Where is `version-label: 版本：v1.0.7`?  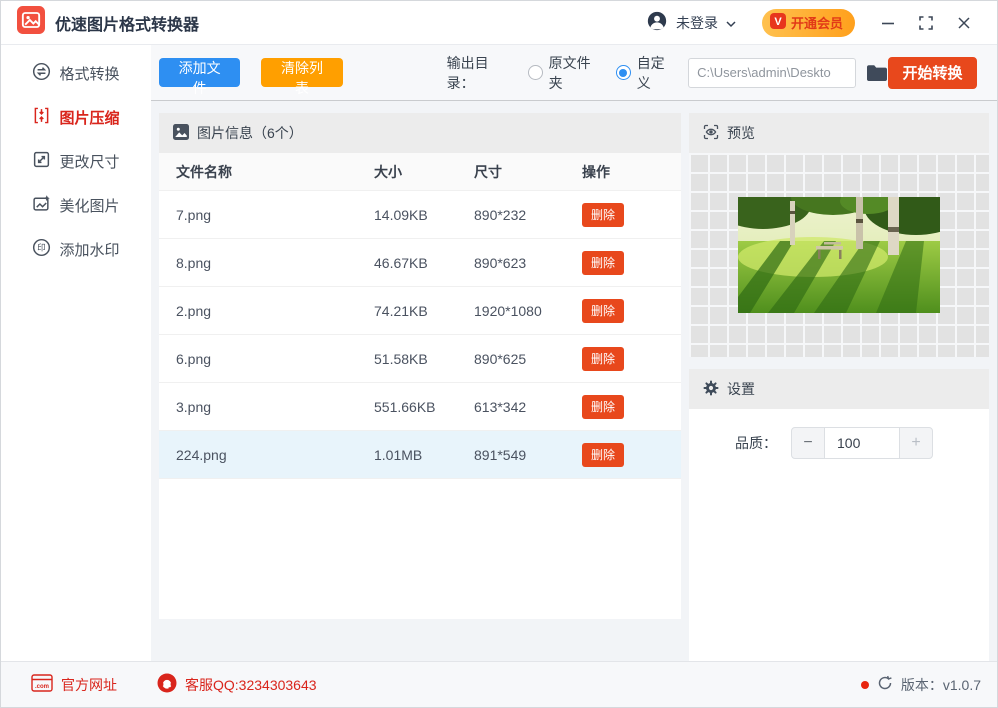
version-label: 版本：v1.0.7 is located at coordinates (940, 684).